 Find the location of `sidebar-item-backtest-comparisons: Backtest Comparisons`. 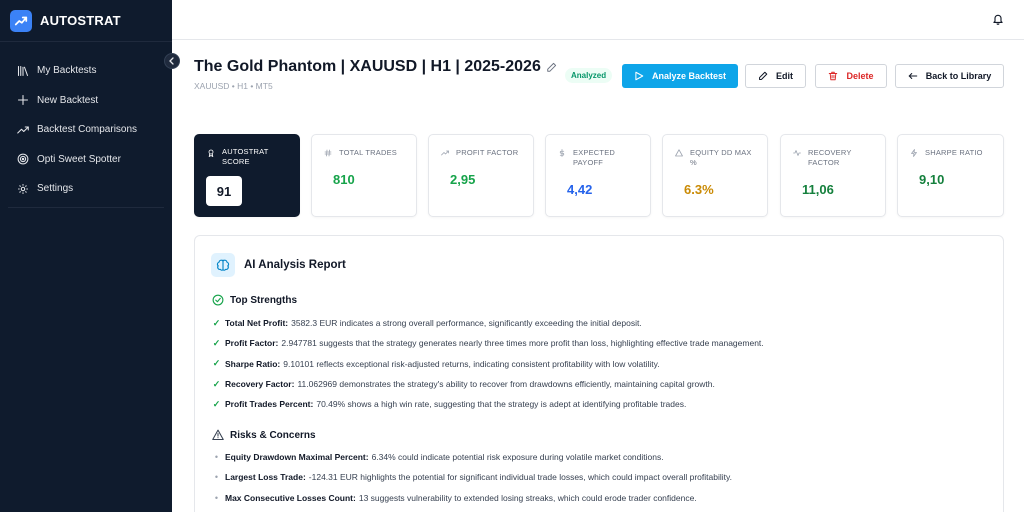

sidebar-item-backtest-comparisons: Backtest Comparisons is located at coordinates (86, 130).